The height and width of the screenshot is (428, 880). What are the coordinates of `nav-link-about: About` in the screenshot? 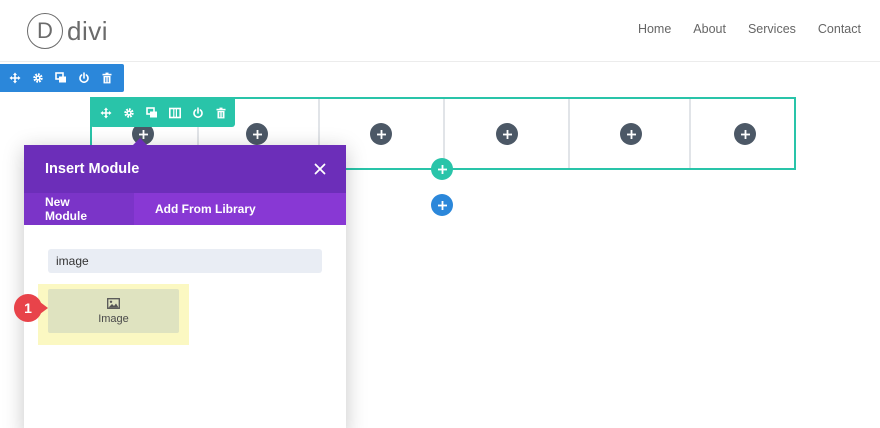 It's located at (709, 29).